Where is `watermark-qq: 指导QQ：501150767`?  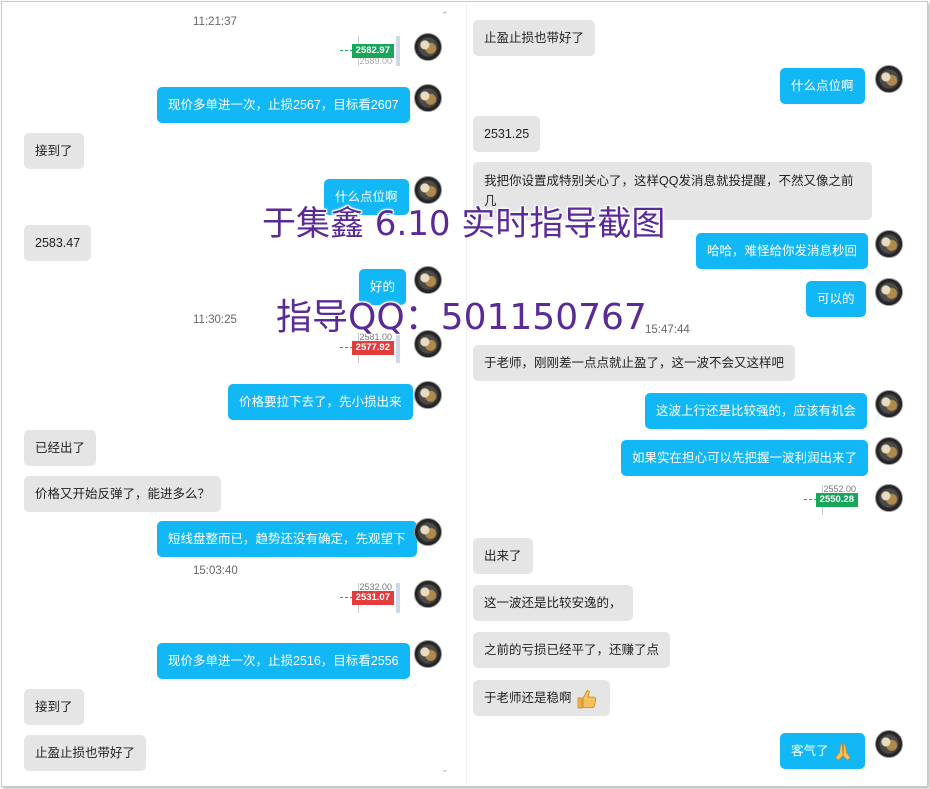 watermark-qq: 指导QQ：501150767 is located at coordinates (461, 317).